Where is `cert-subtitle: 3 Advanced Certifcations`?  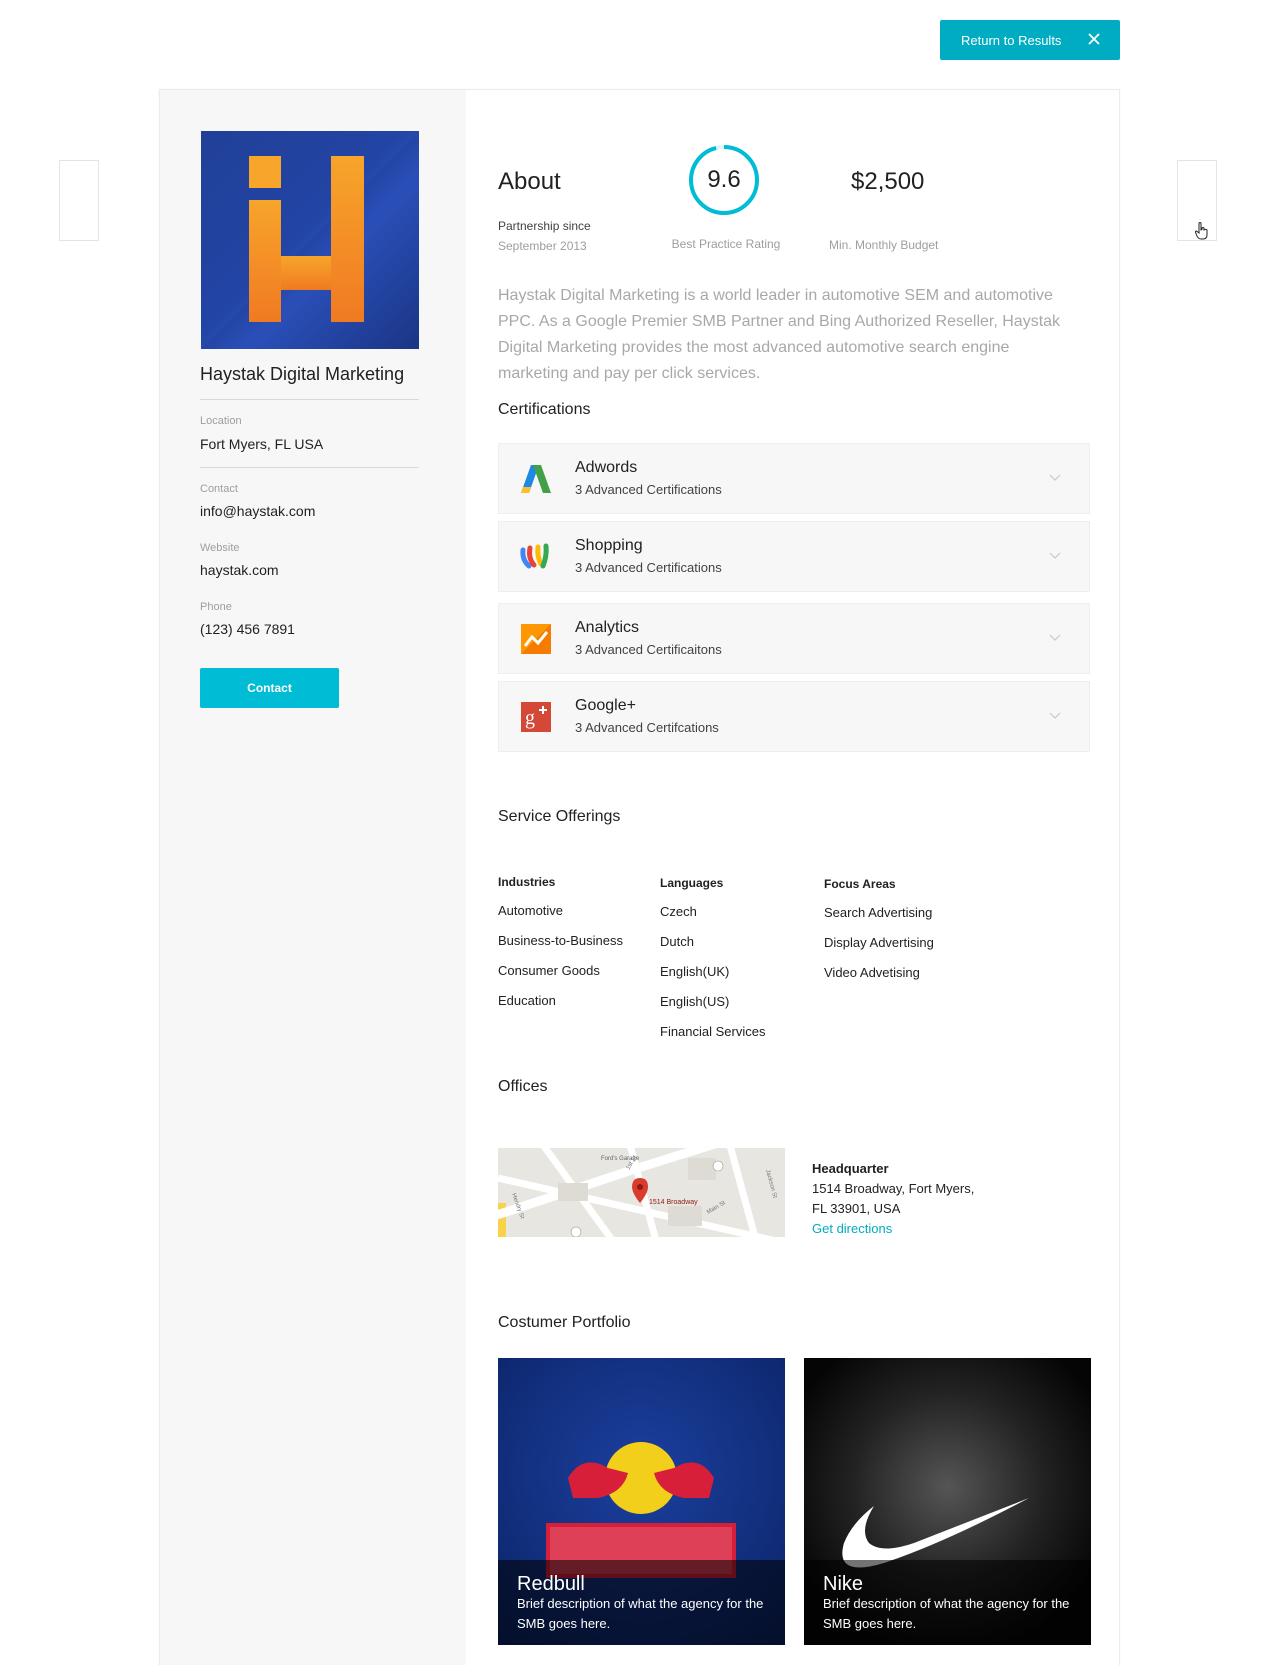
cert-subtitle: 3 Advanced Certifcations is located at coordinates (647, 727).